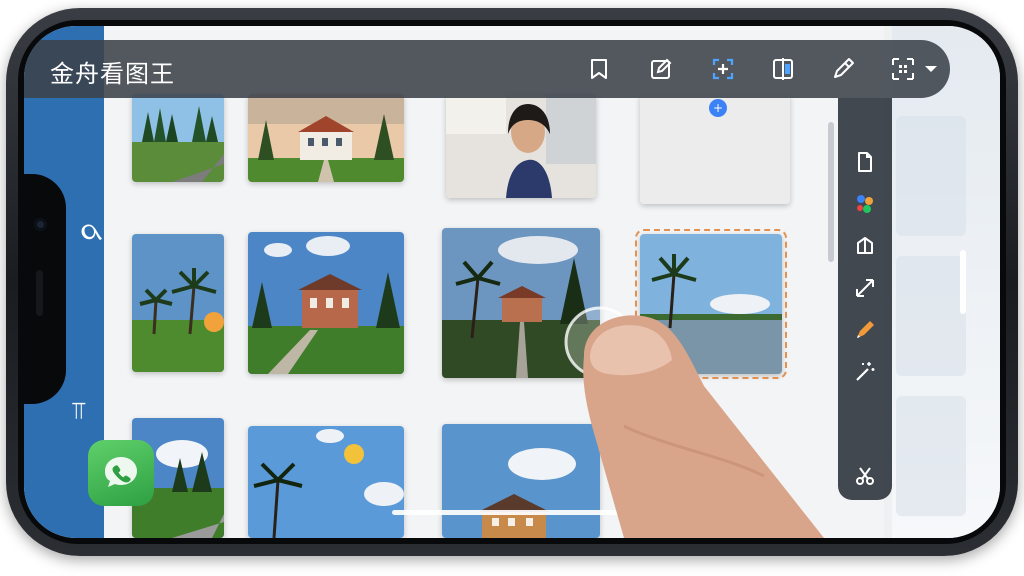  What do you see at coordinates (715, 149) in the screenshot?
I see `thumb-blank: +` at bounding box center [715, 149].